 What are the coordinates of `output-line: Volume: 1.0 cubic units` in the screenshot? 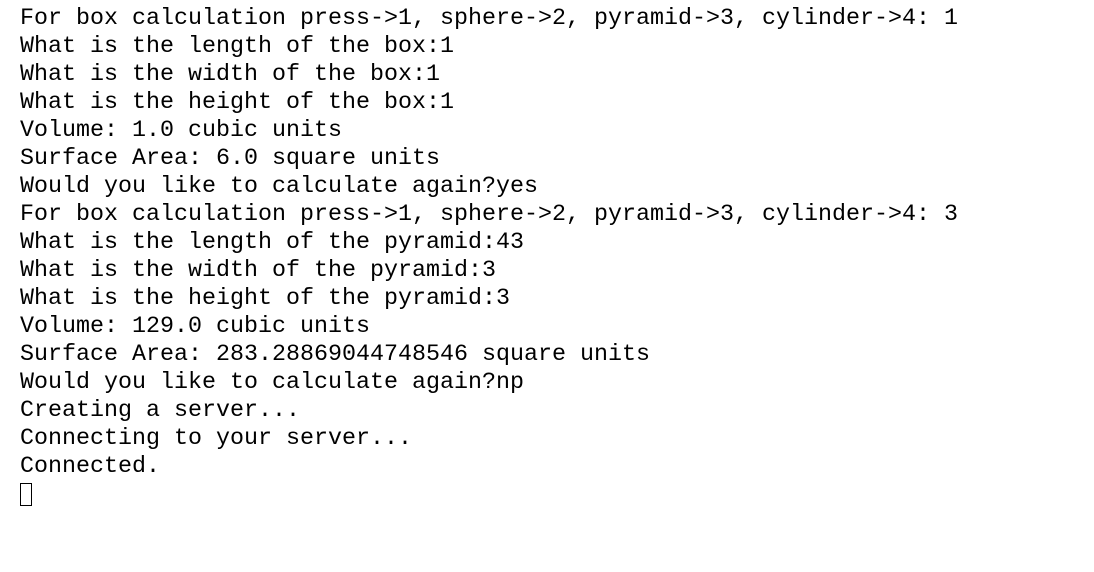 It's located at (181, 131).